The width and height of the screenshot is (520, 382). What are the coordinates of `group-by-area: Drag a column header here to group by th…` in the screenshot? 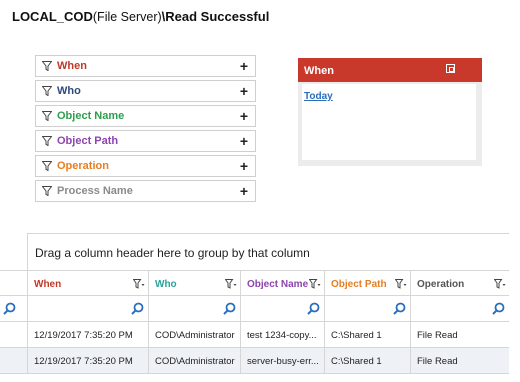 It's located at (268, 251).